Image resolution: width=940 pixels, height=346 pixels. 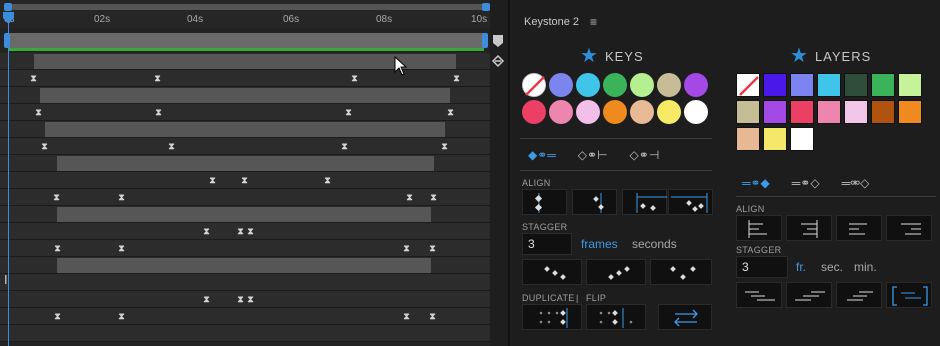 I want to click on mode-layer-key: ═⚭◆, so click(x=756, y=183).